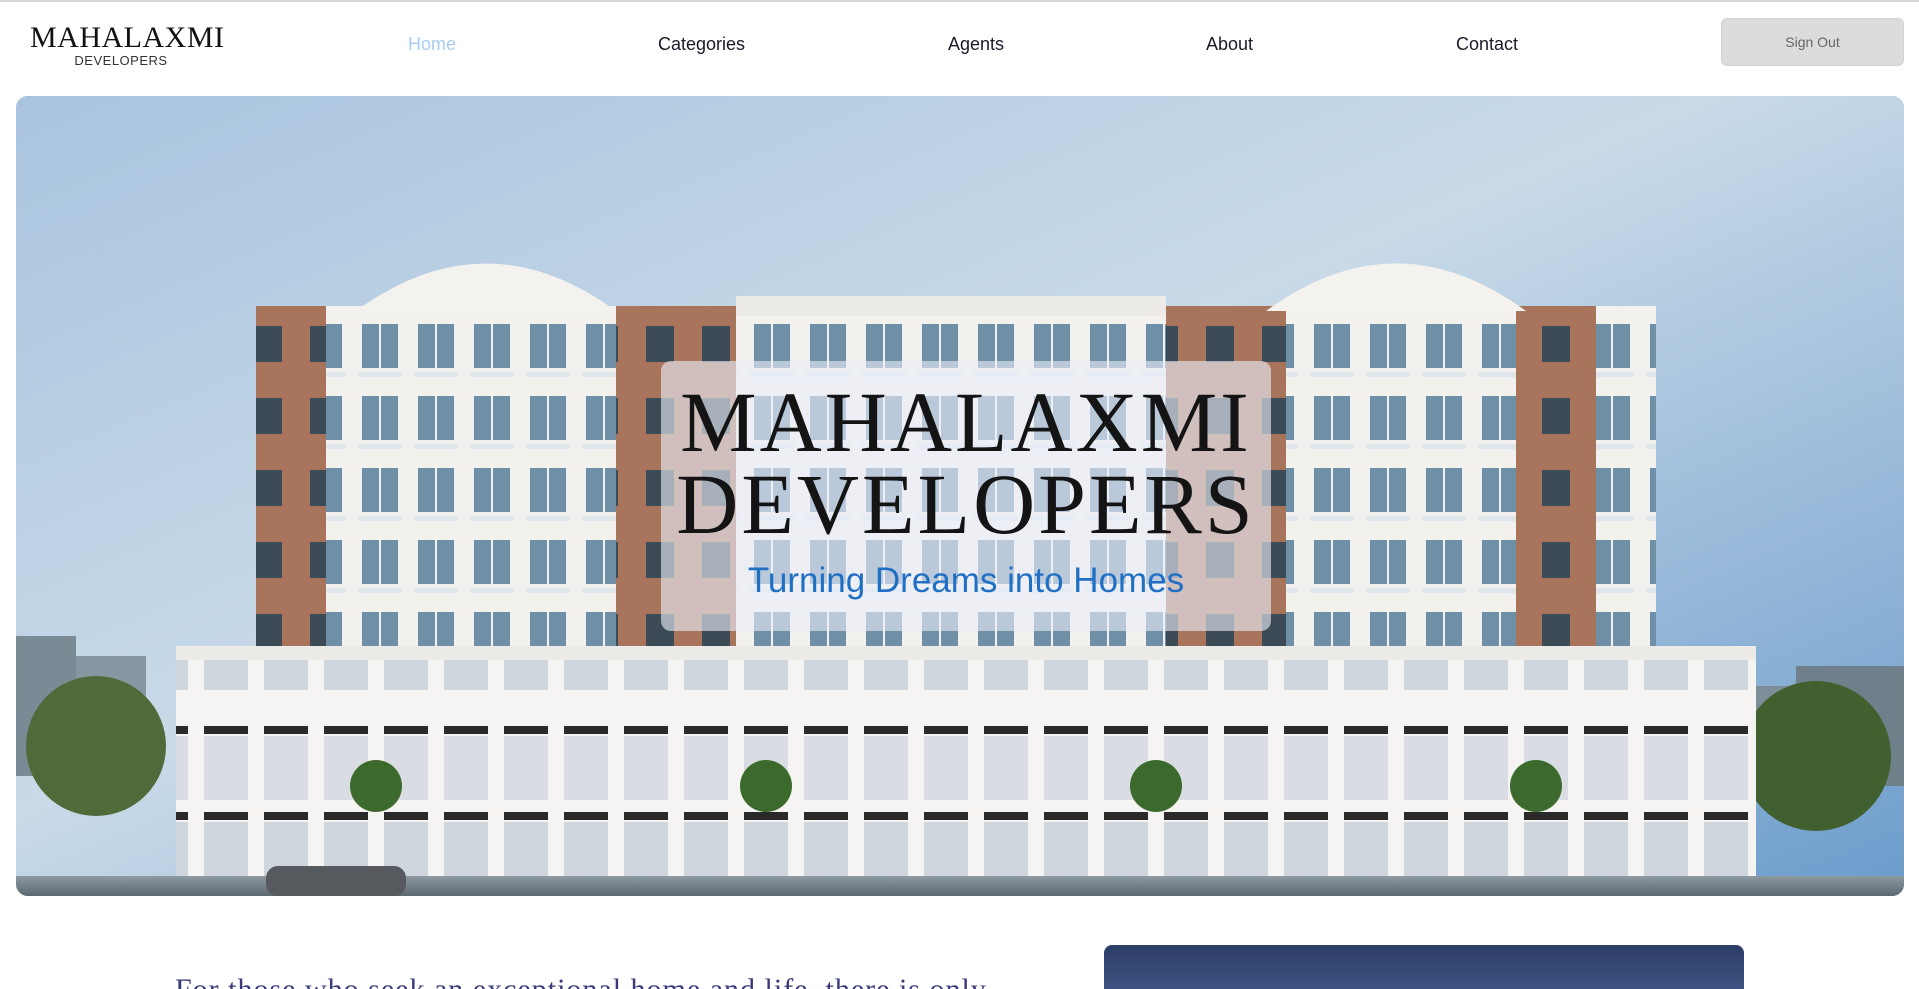  I want to click on brand-sub: DEVELOPERS, so click(121, 60).